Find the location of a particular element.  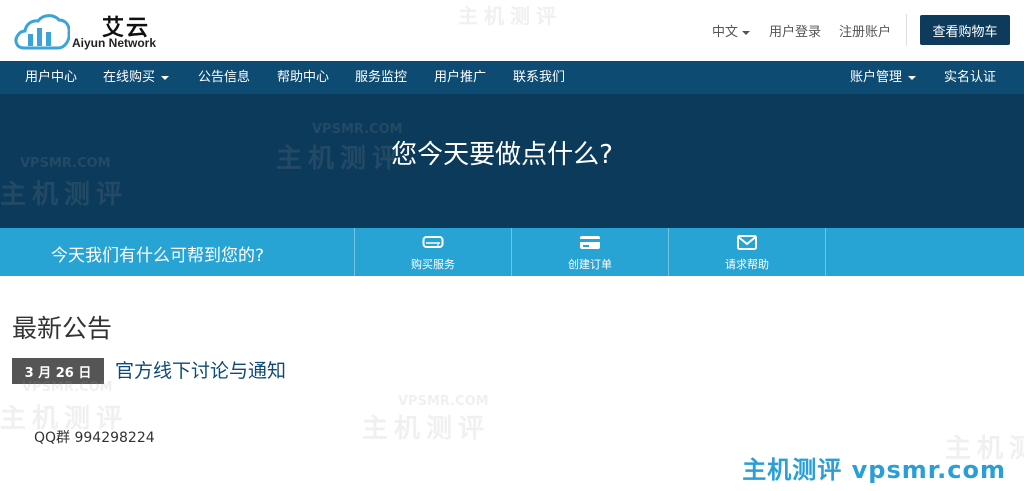

language-selector: 中文 is located at coordinates (731, 30).